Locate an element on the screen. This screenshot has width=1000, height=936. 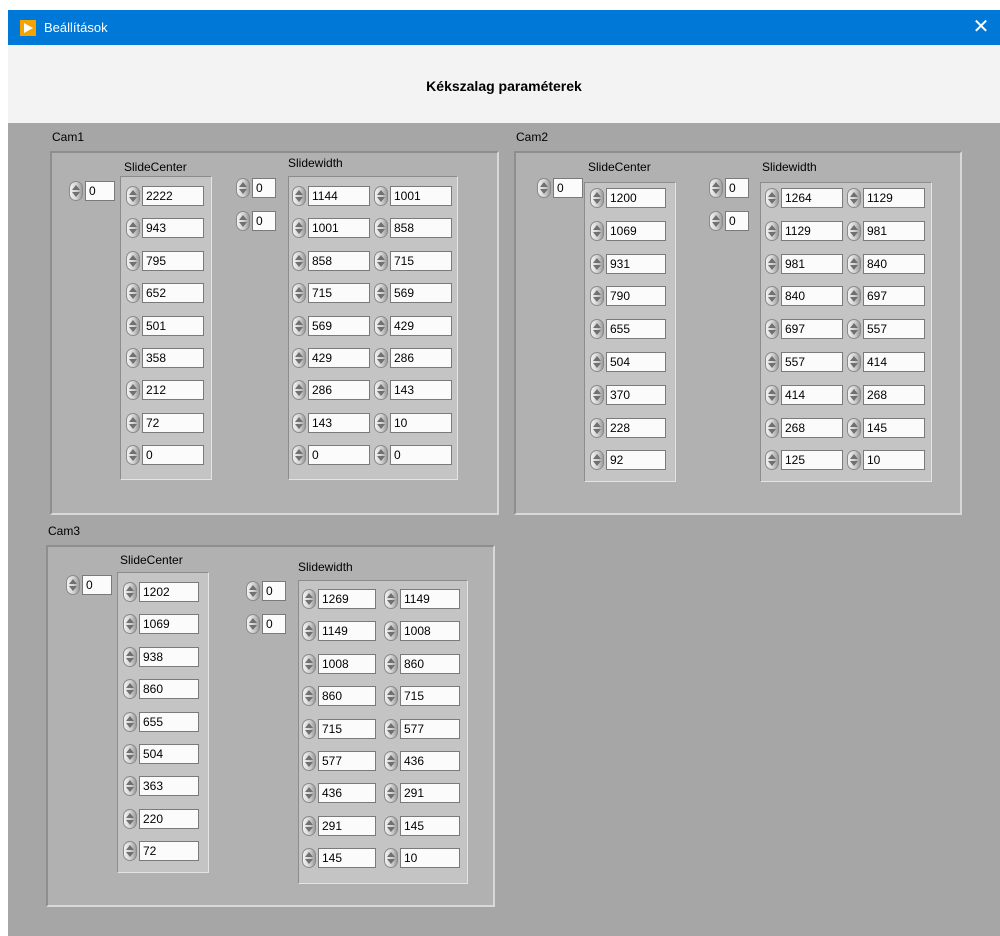
cam3-slidewidth-value-value: 1149 is located at coordinates (347, 631).